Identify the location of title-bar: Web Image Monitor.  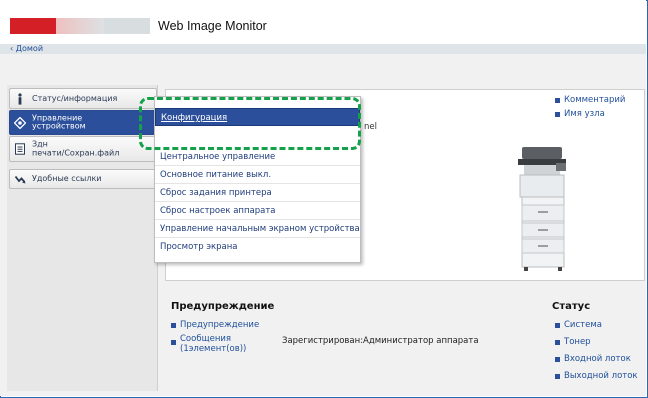
(323, 22).